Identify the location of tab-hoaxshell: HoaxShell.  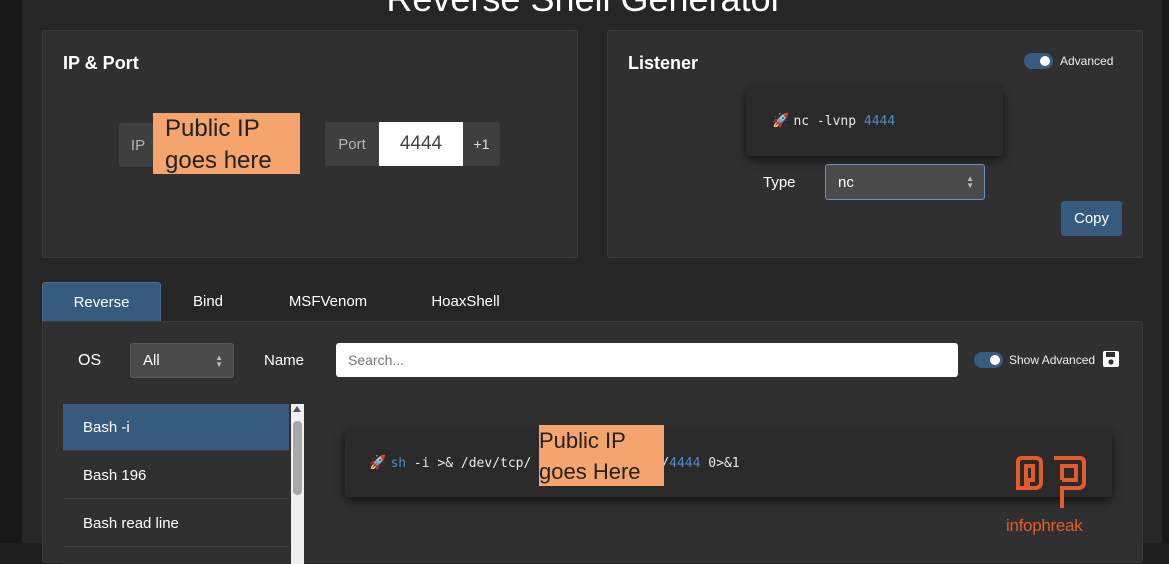
(465, 301).